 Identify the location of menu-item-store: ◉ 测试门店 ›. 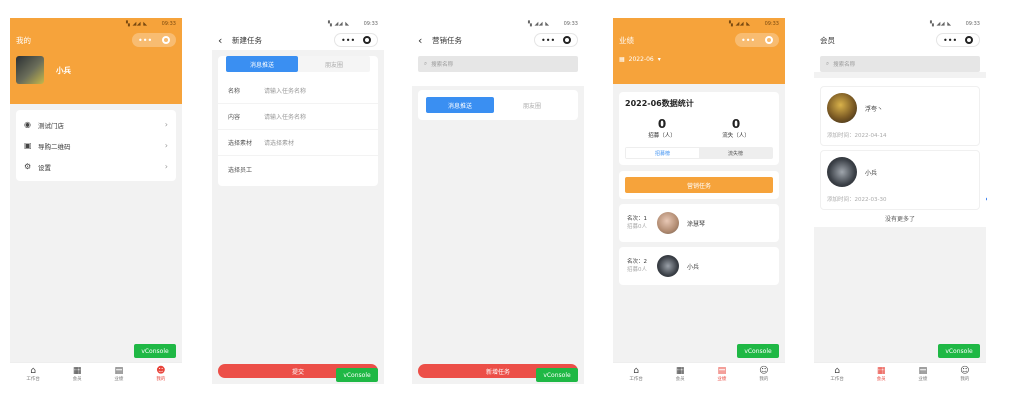
(96, 124).